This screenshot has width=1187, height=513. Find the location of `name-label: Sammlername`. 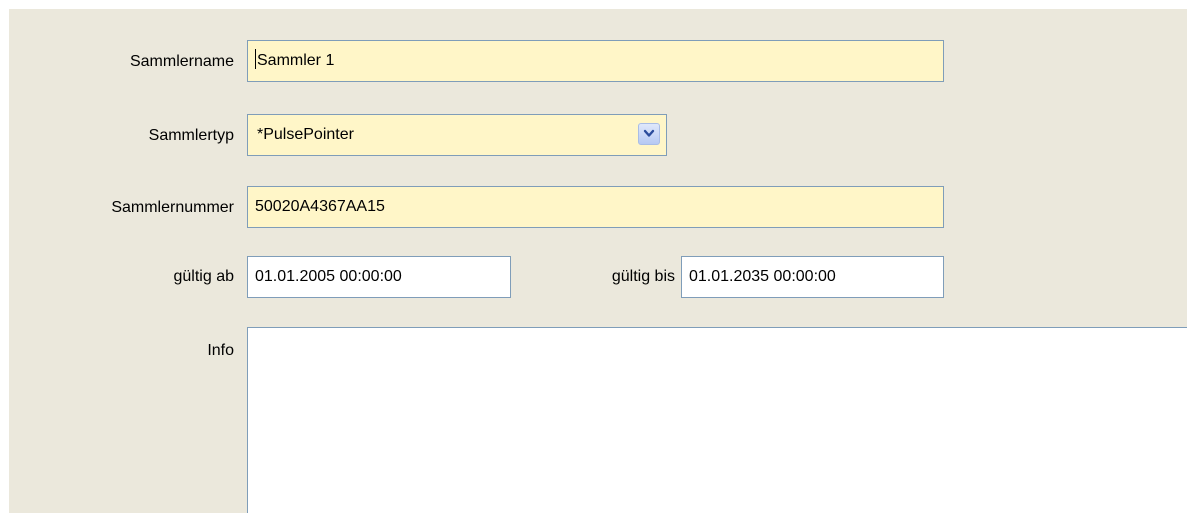

name-label: Sammlername is located at coordinates (181, 61).